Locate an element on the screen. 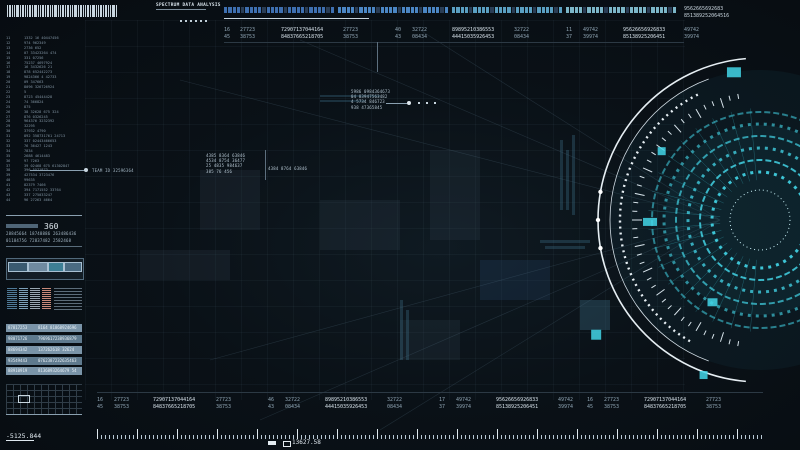  chip-row: 88910919 8136893264679 54 is located at coordinates (44, 371).